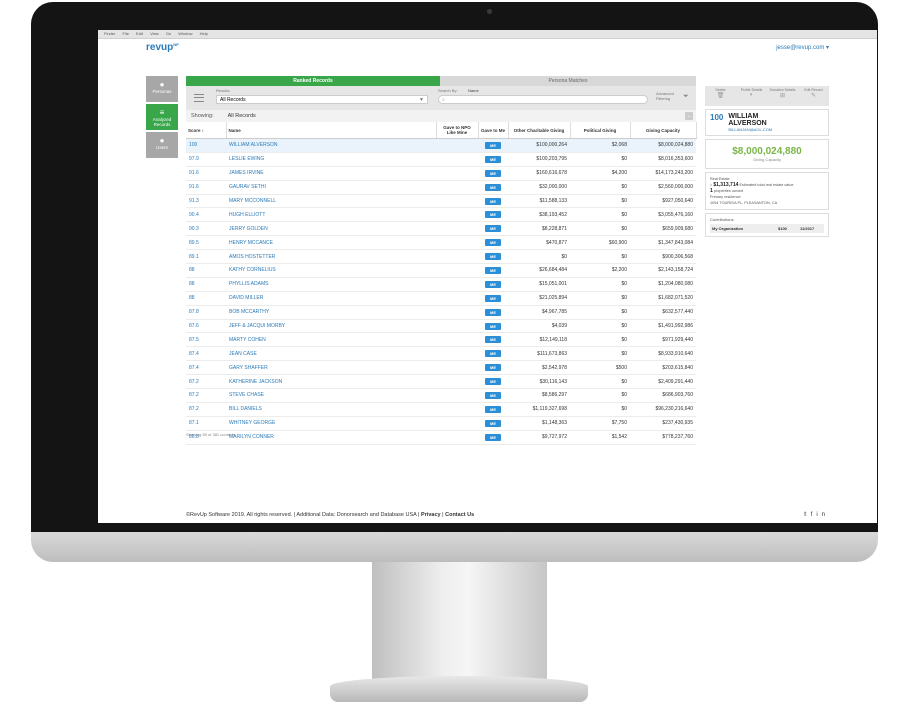 The width and height of the screenshot is (919, 726). What do you see at coordinates (331, 145) in the screenshot?
I see `row-name: WILLIAM ALVERSON` at bounding box center [331, 145].